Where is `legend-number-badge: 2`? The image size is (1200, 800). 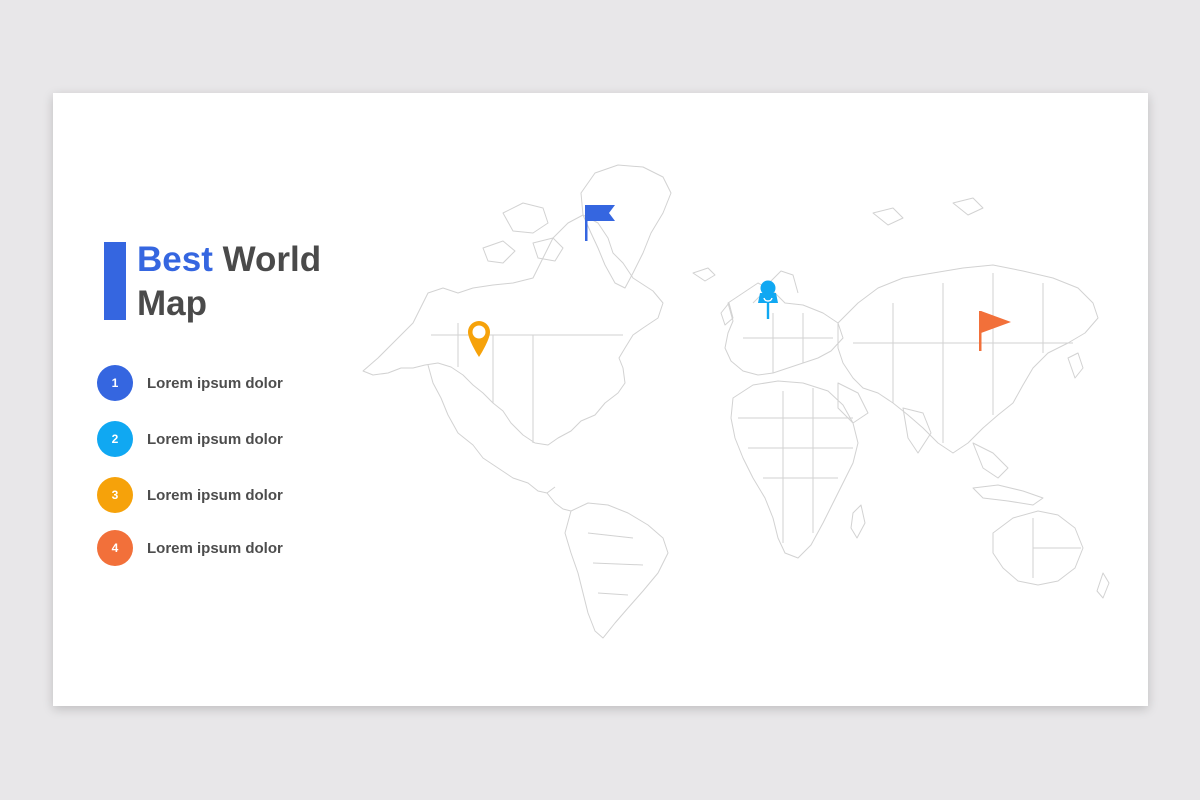 legend-number-badge: 2 is located at coordinates (115, 439).